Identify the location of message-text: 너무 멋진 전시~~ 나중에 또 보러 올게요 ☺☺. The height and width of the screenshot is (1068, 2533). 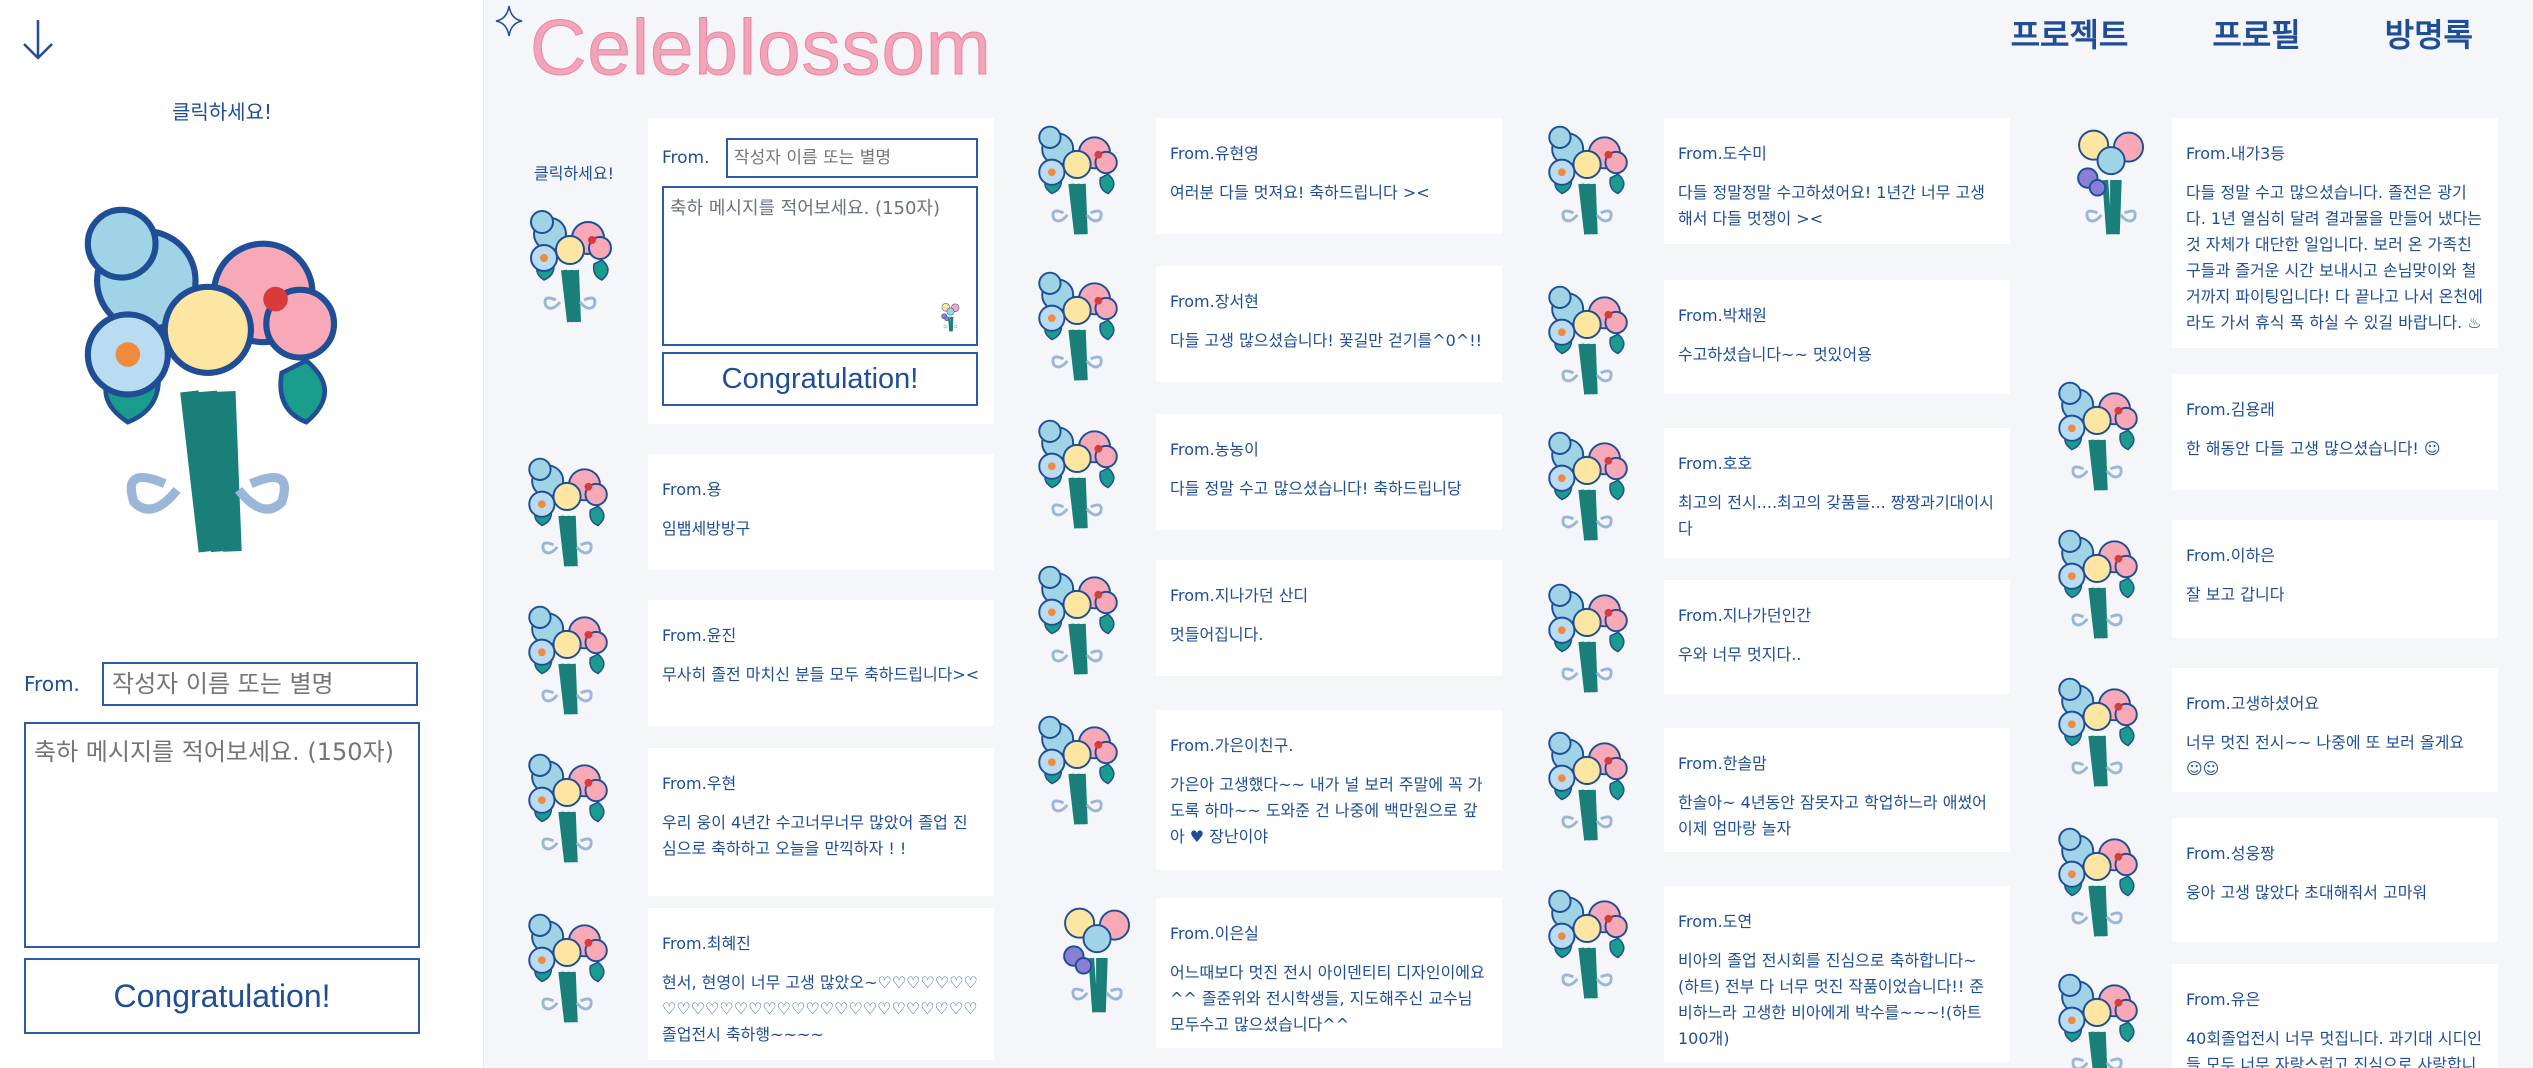
(2325, 755).